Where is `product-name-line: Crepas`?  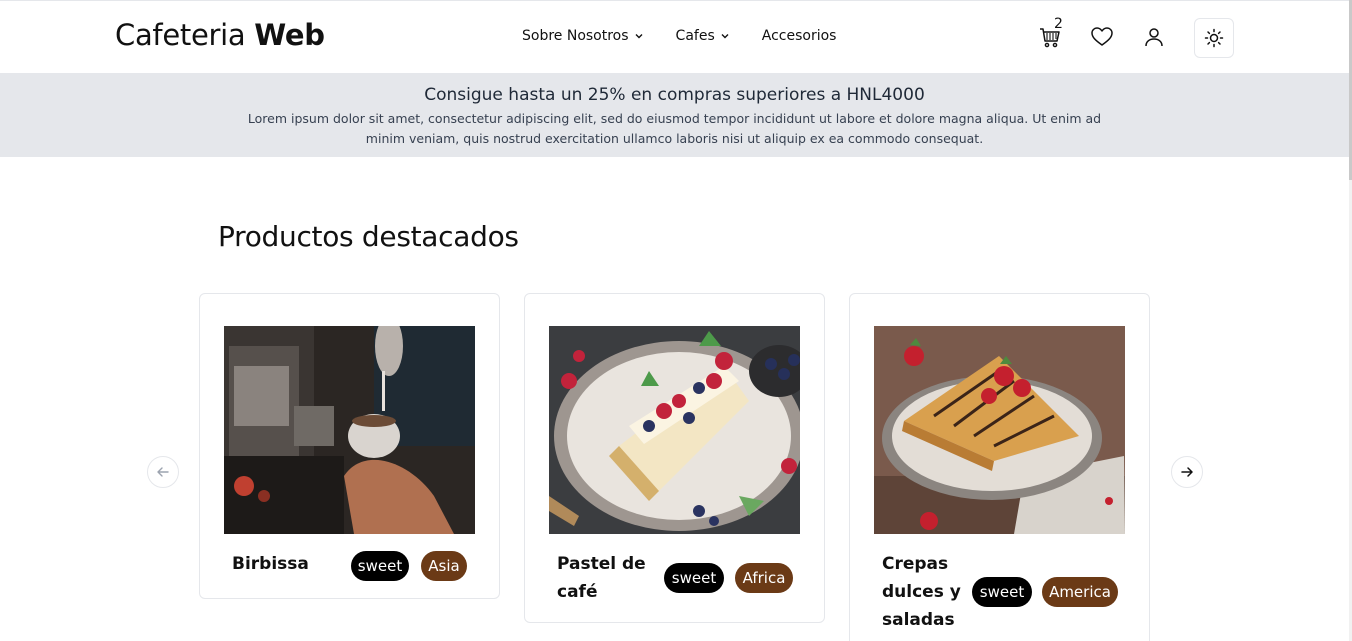 product-name-line: Crepas is located at coordinates (915, 564).